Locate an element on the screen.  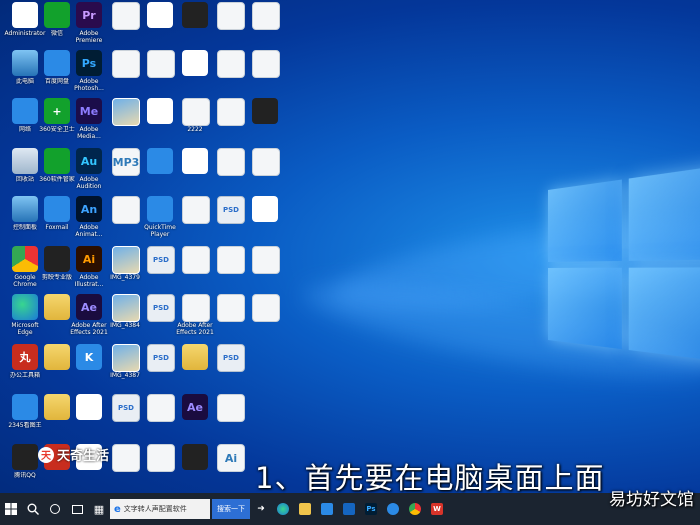
app-icon: Pr is located at coordinates (89, 15).